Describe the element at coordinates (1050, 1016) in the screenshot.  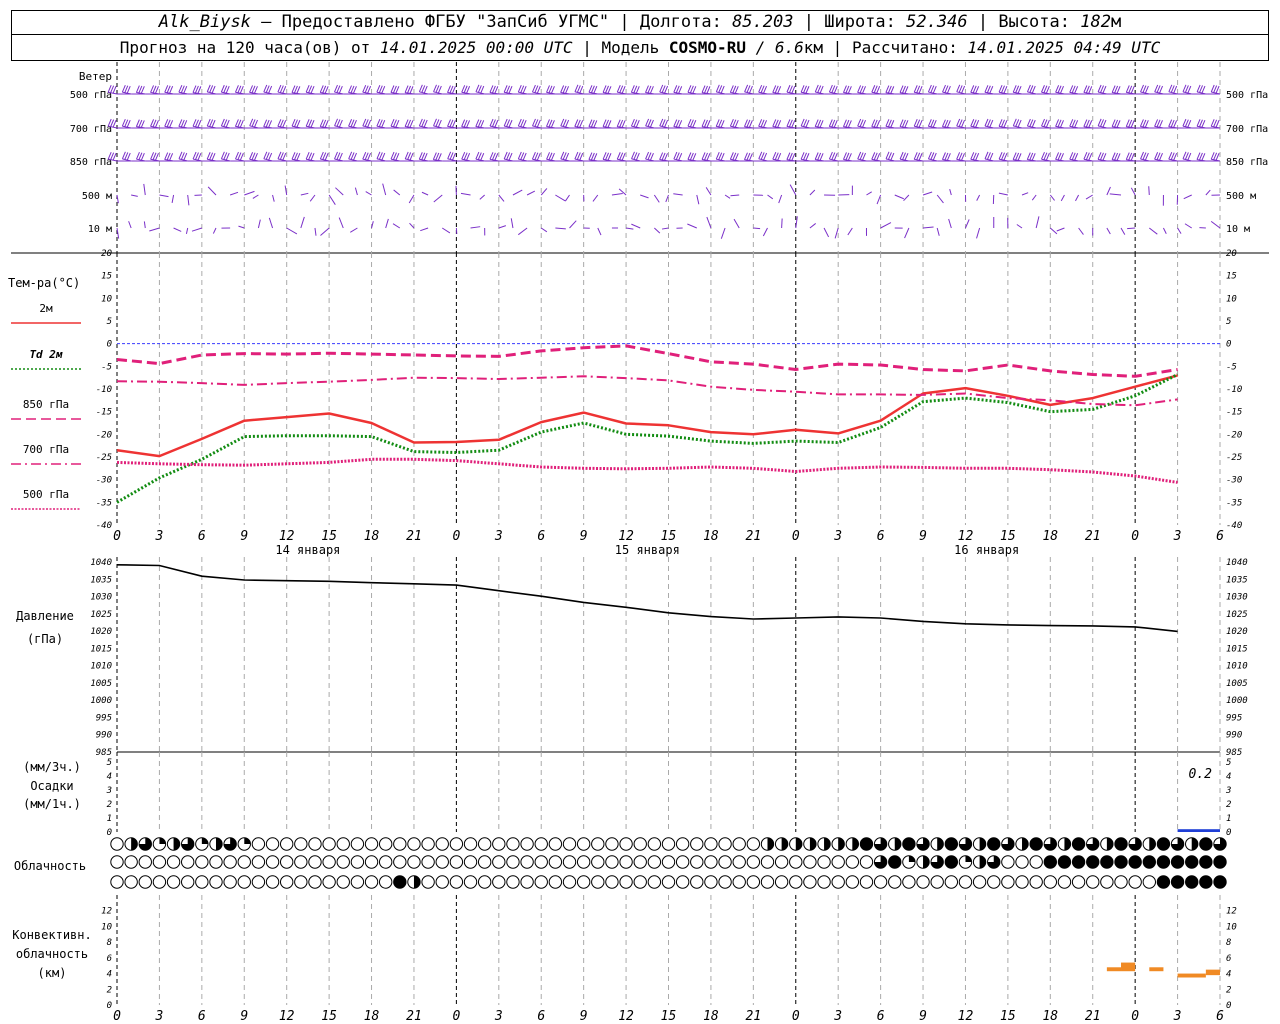
I see `bottom-hour-tick-label: 18` at that location.